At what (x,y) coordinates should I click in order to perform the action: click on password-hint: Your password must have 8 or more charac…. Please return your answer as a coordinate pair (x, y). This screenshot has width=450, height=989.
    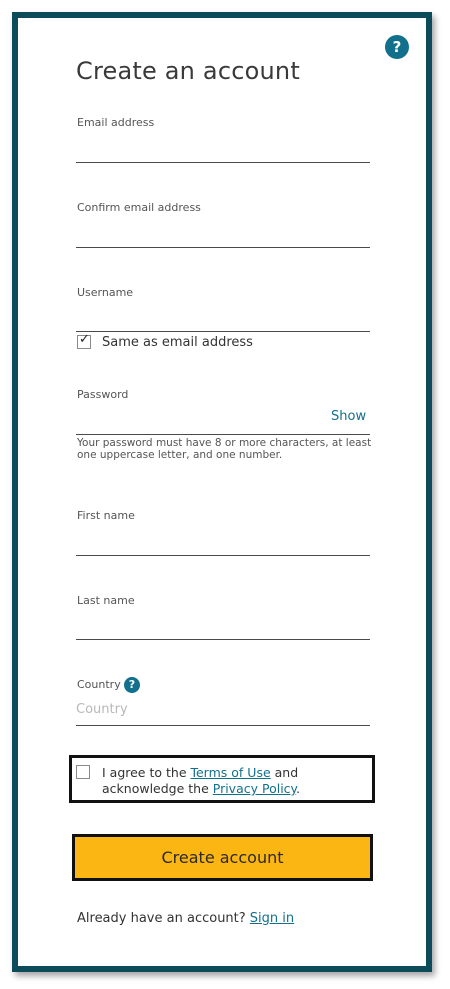
    Looking at the image, I should click on (224, 449).